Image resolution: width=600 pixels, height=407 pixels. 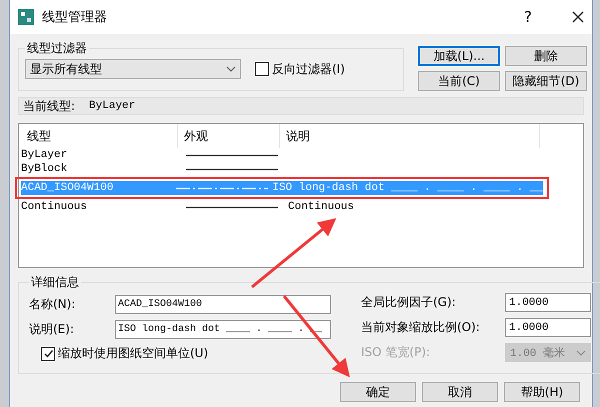 I want to click on group-title: 详细信息, so click(x=55, y=282).